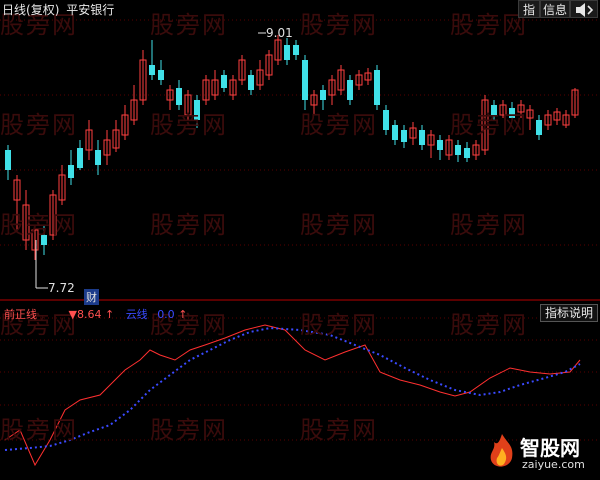 The height and width of the screenshot is (480, 600). I want to click on stock-name: 平安银行, so click(90, 10).